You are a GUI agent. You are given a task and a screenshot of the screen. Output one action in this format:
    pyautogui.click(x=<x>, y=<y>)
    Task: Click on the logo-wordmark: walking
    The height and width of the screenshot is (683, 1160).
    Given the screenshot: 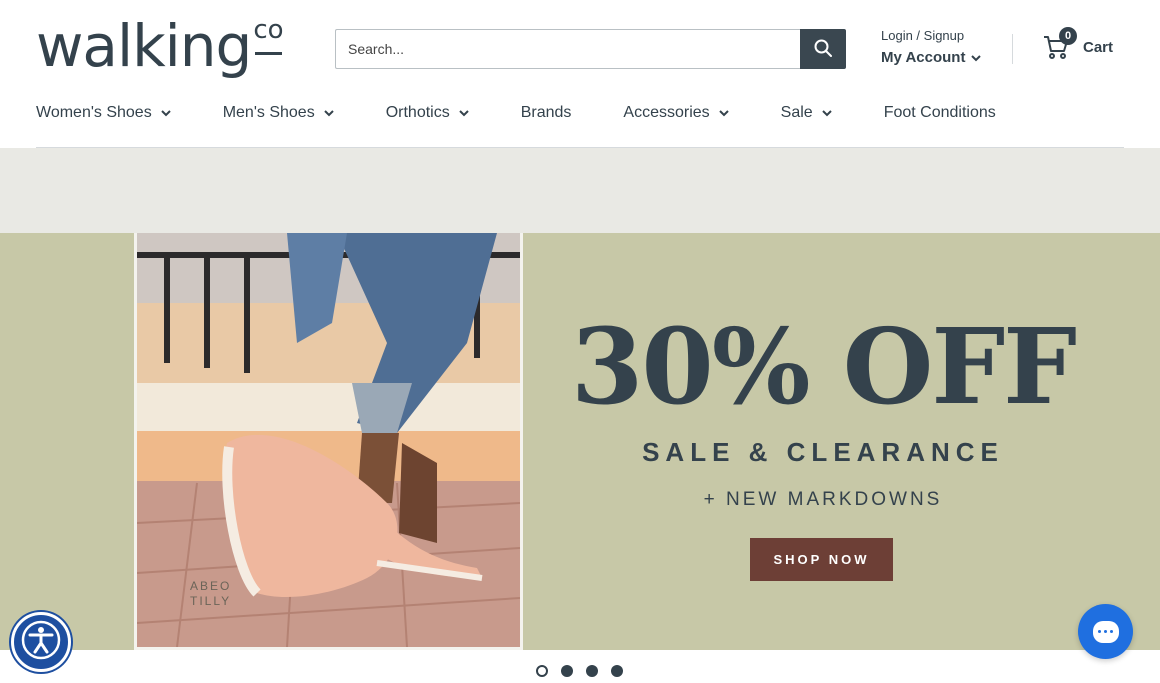 What is the action you would take?
    pyautogui.click(x=144, y=46)
    